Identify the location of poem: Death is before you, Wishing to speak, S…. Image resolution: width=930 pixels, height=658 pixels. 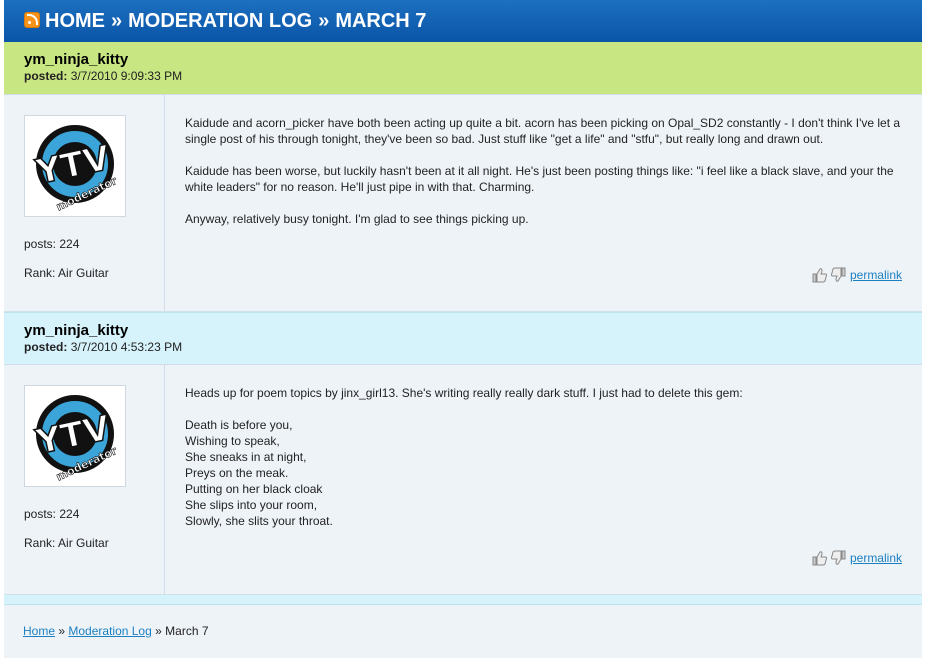
(543, 473).